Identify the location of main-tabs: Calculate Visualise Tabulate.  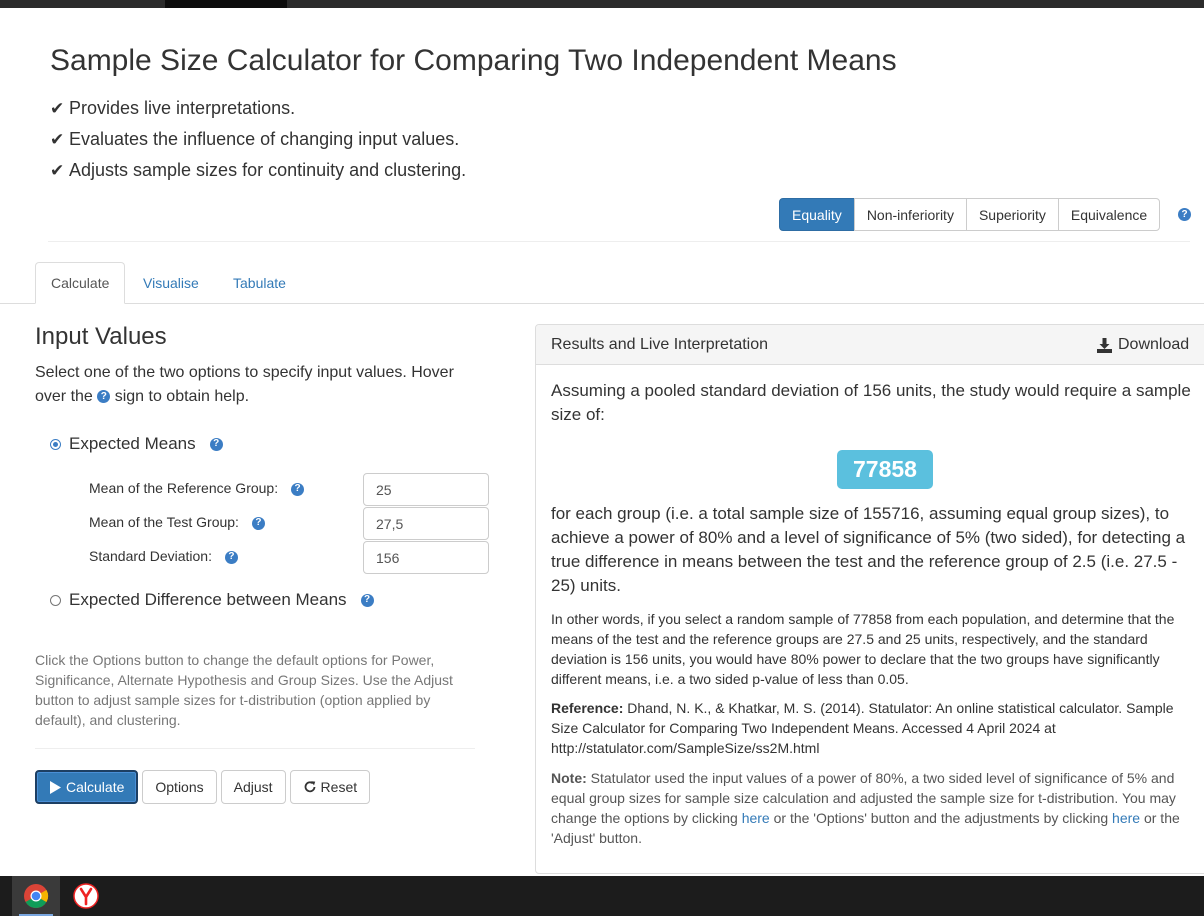
(602, 283).